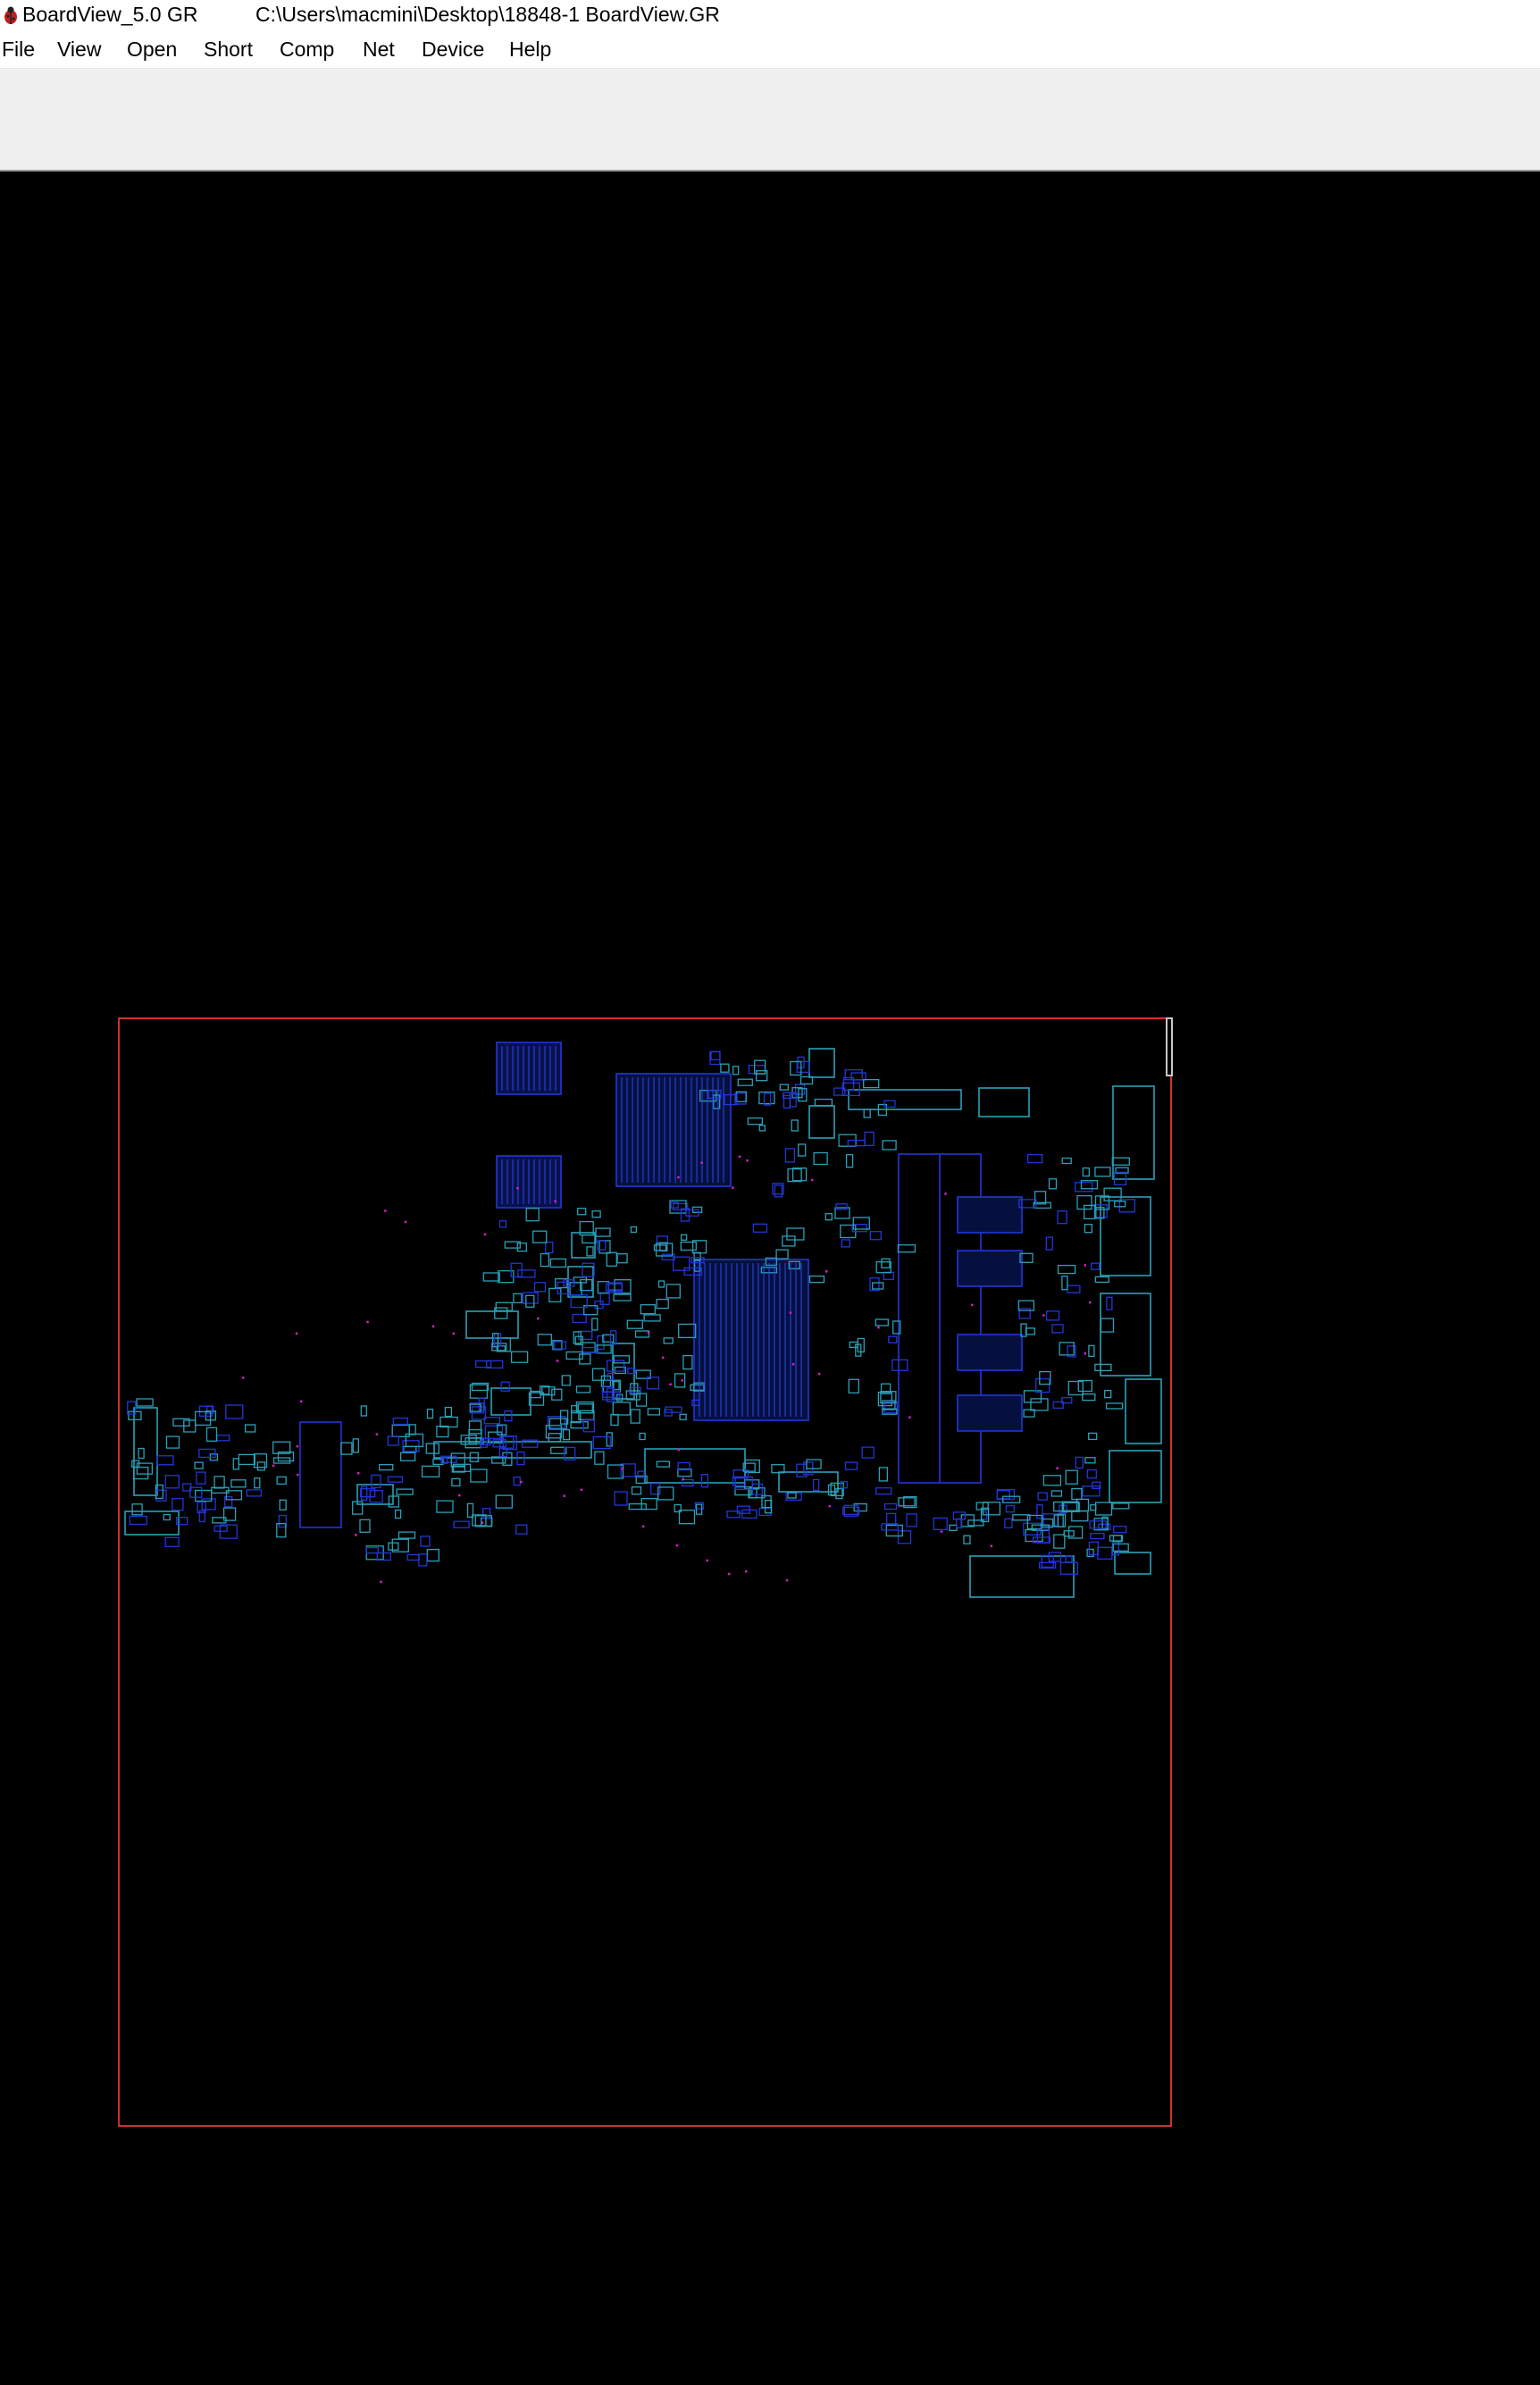 The image size is (1540, 2385). What do you see at coordinates (19, 50) in the screenshot?
I see `menu-file: File` at bounding box center [19, 50].